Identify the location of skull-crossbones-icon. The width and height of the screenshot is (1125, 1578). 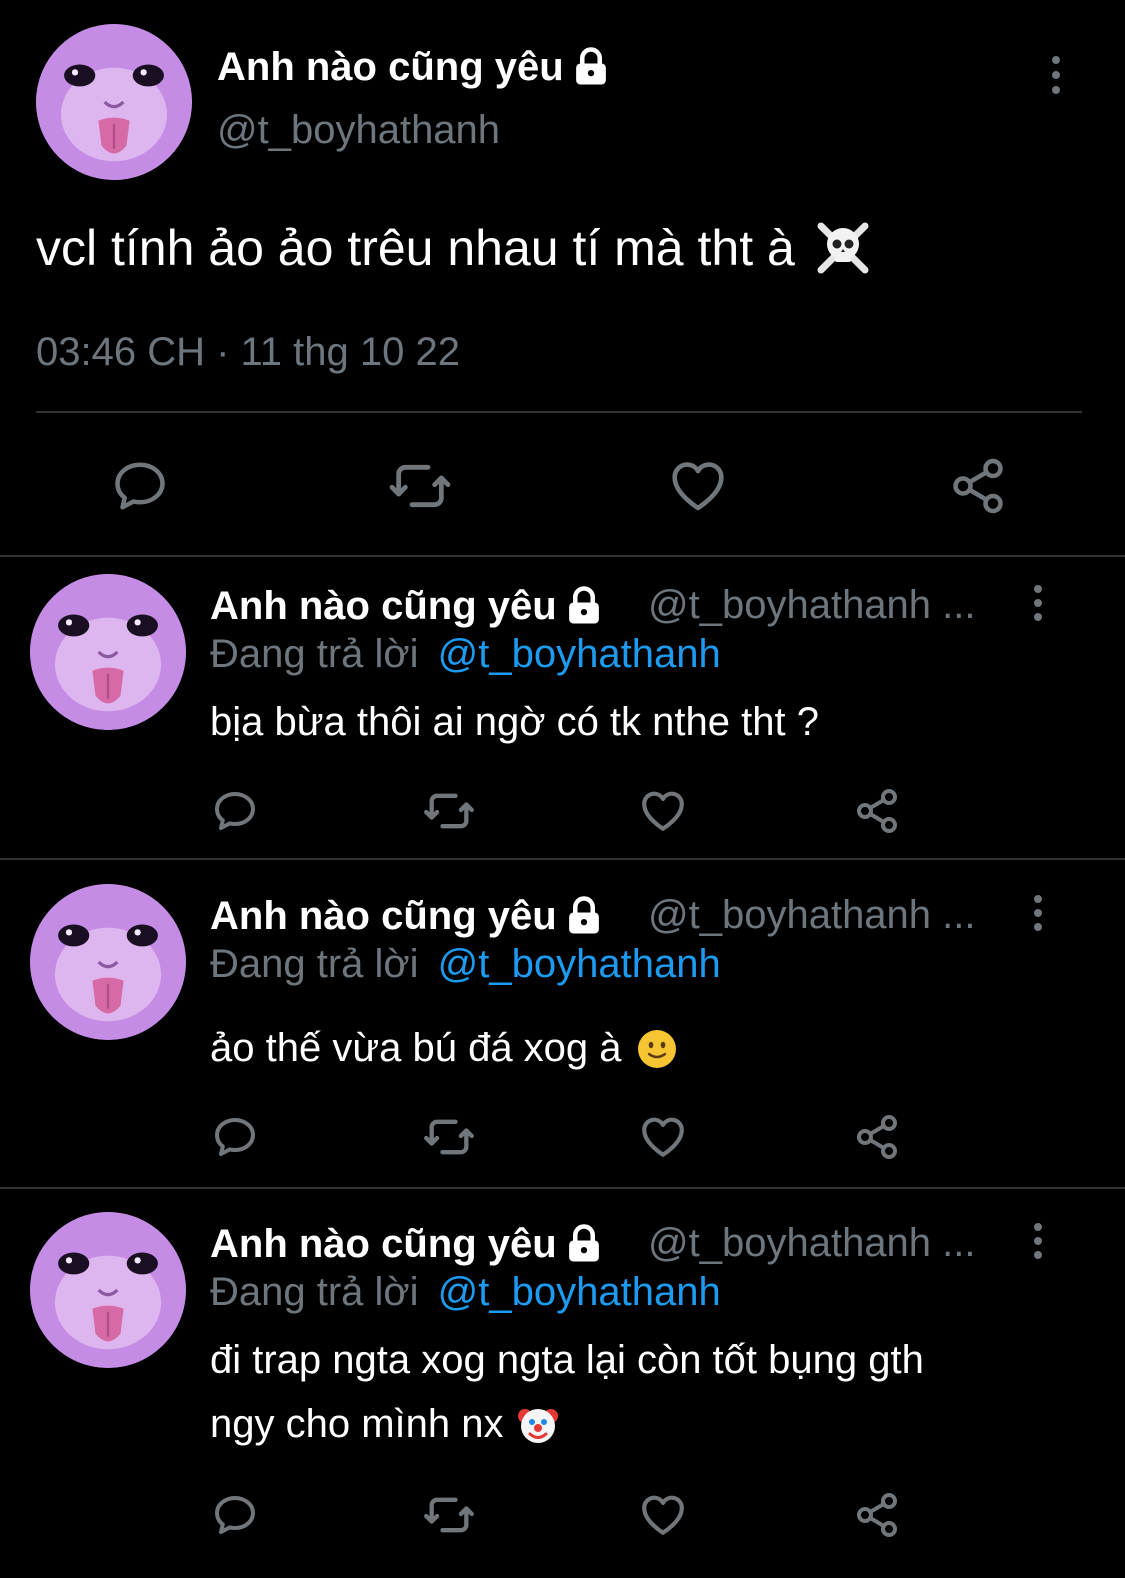
(843, 248).